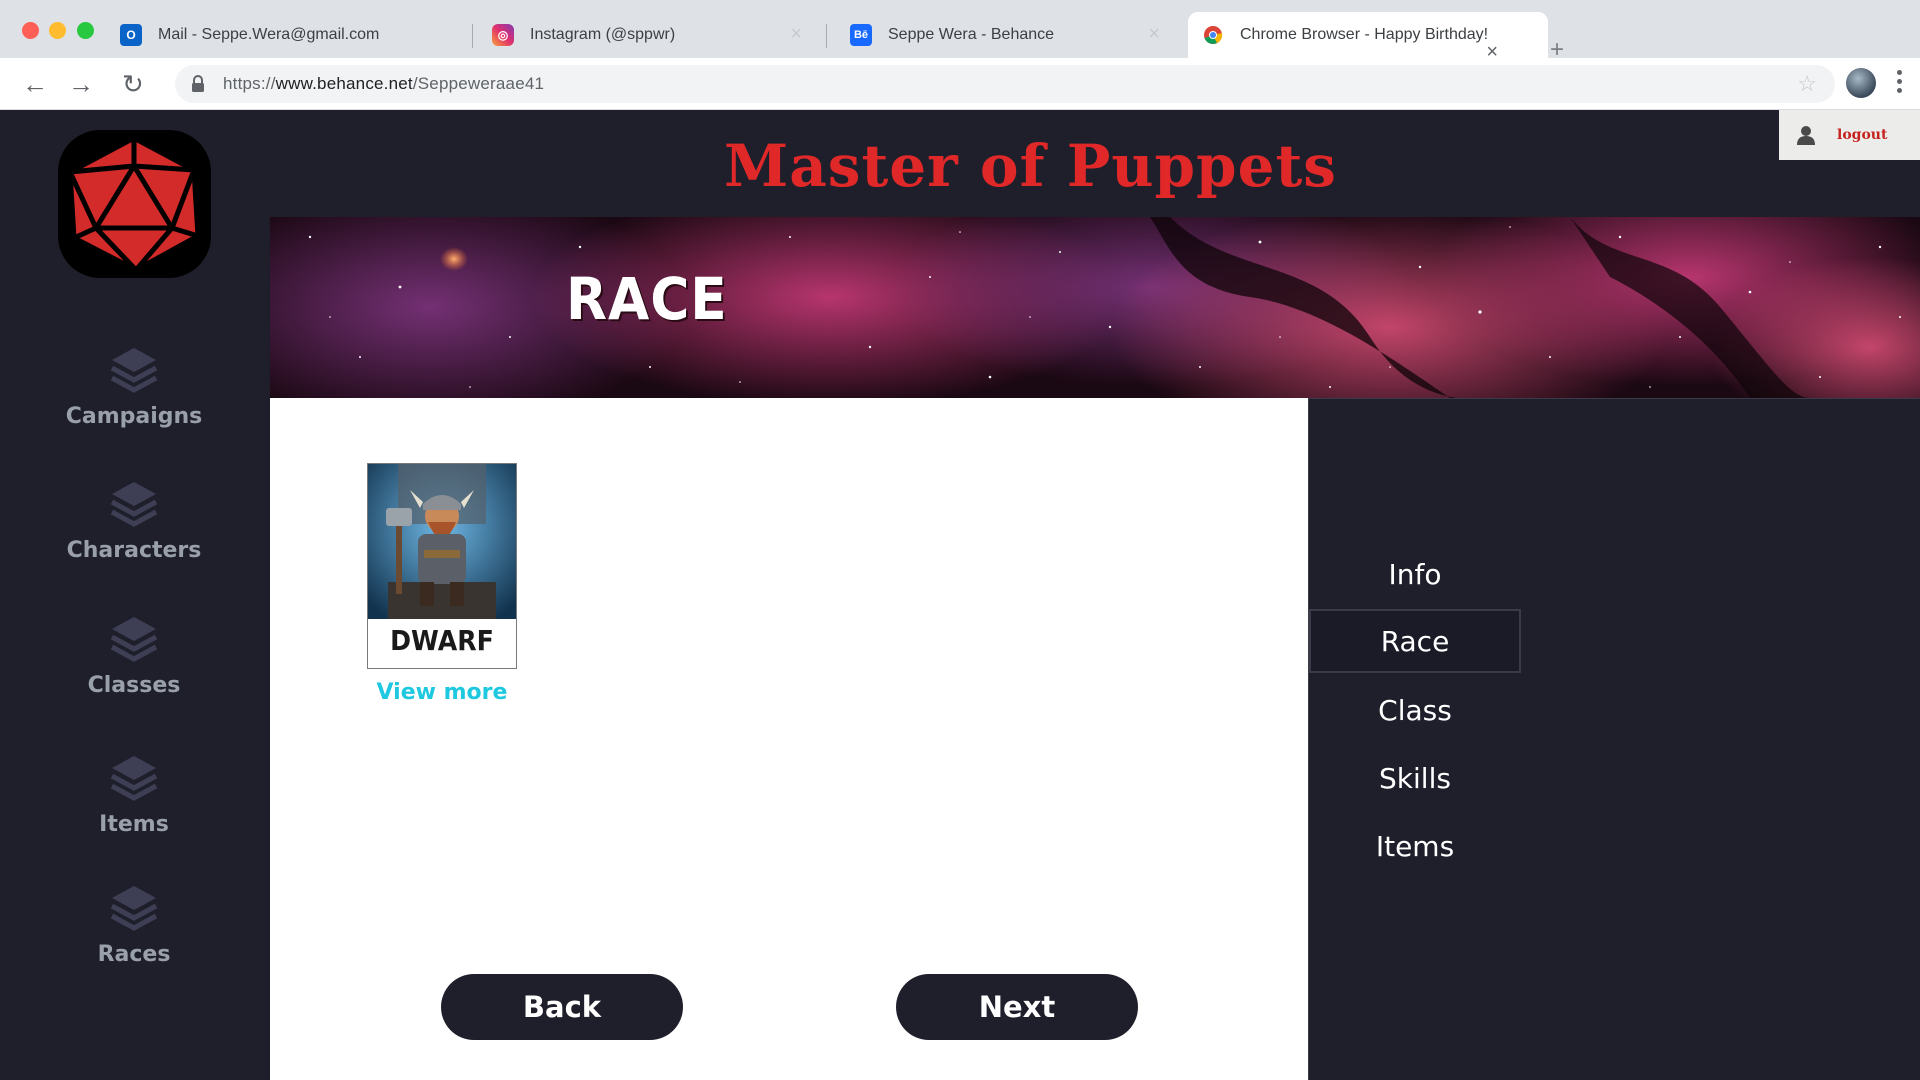 The height and width of the screenshot is (1080, 1920). Describe the element at coordinates (442, 640) in the screenshot. I see `race-card-name: DWARF` at that location.